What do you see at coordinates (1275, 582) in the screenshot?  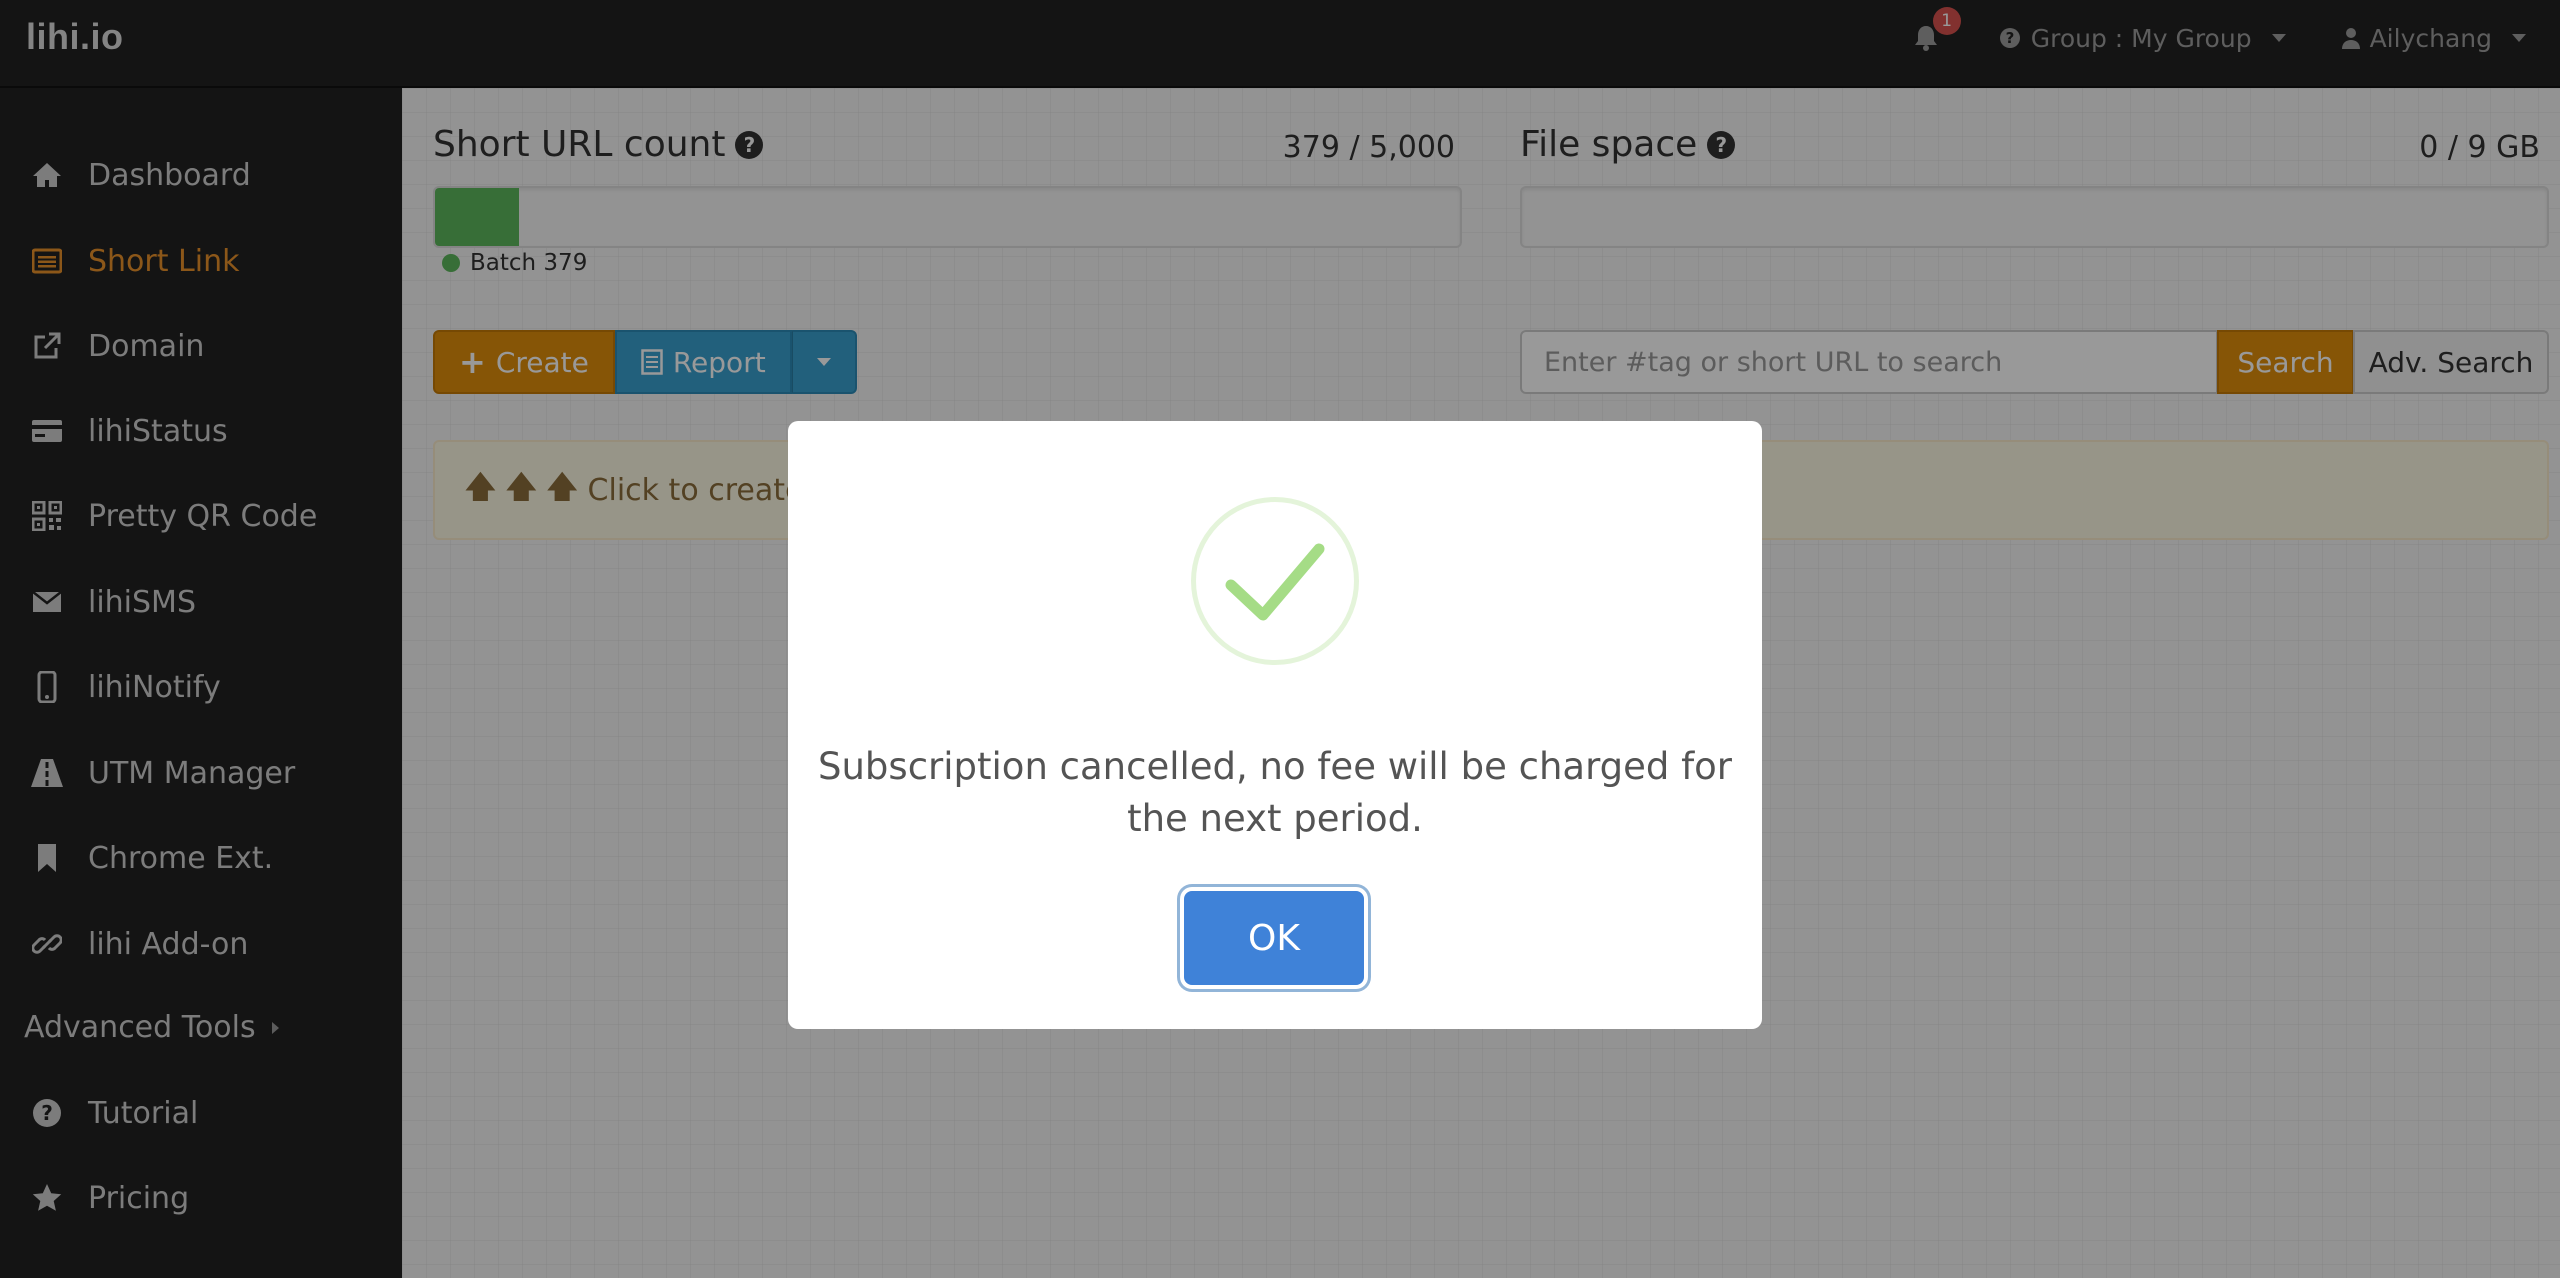 I see `checkmark-icon` at bounding box center [1275, 582].